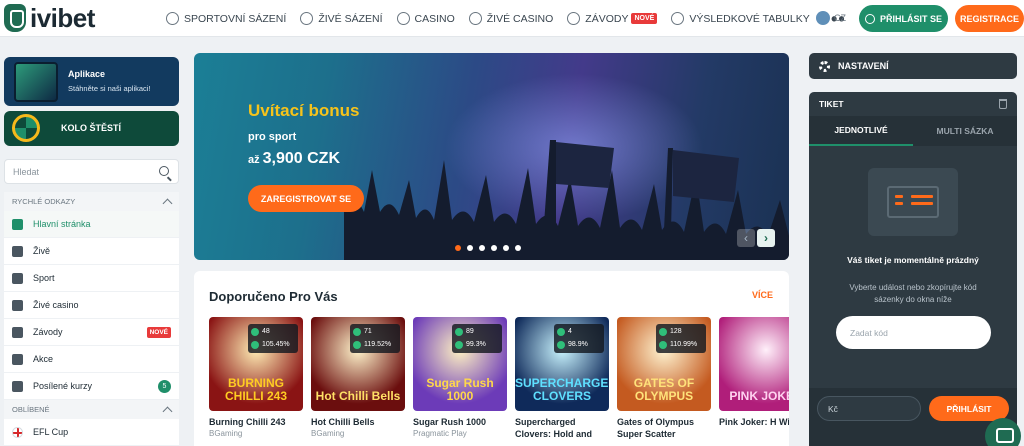 This screenshot has height=446, width=1024. I want to click on amount-value: 3,900 CZK, so click(301, 158).